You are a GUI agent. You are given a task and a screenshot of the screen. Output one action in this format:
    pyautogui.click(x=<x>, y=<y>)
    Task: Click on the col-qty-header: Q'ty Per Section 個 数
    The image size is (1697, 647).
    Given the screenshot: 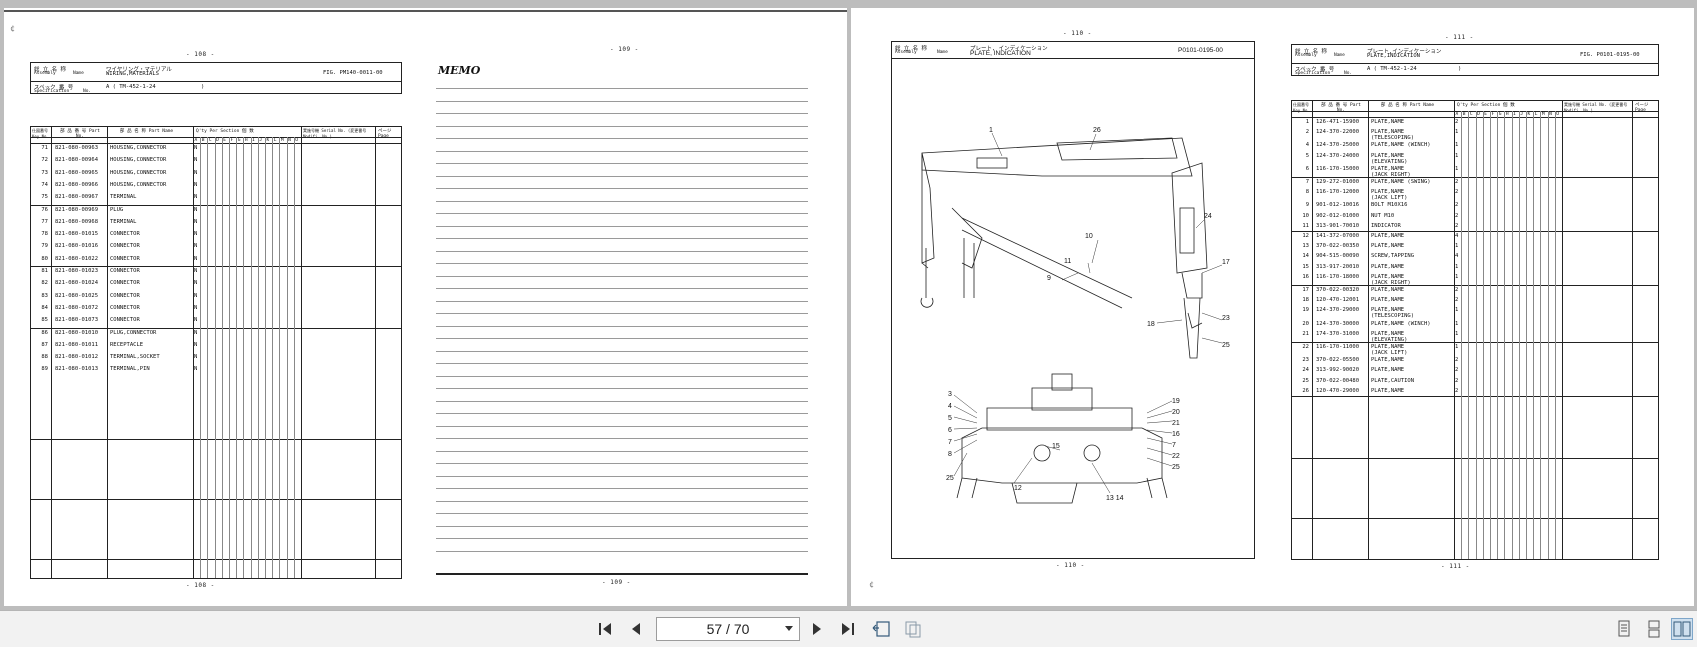 What is the action you would take?
    pyautogui.click(x=1486, y=105)
    